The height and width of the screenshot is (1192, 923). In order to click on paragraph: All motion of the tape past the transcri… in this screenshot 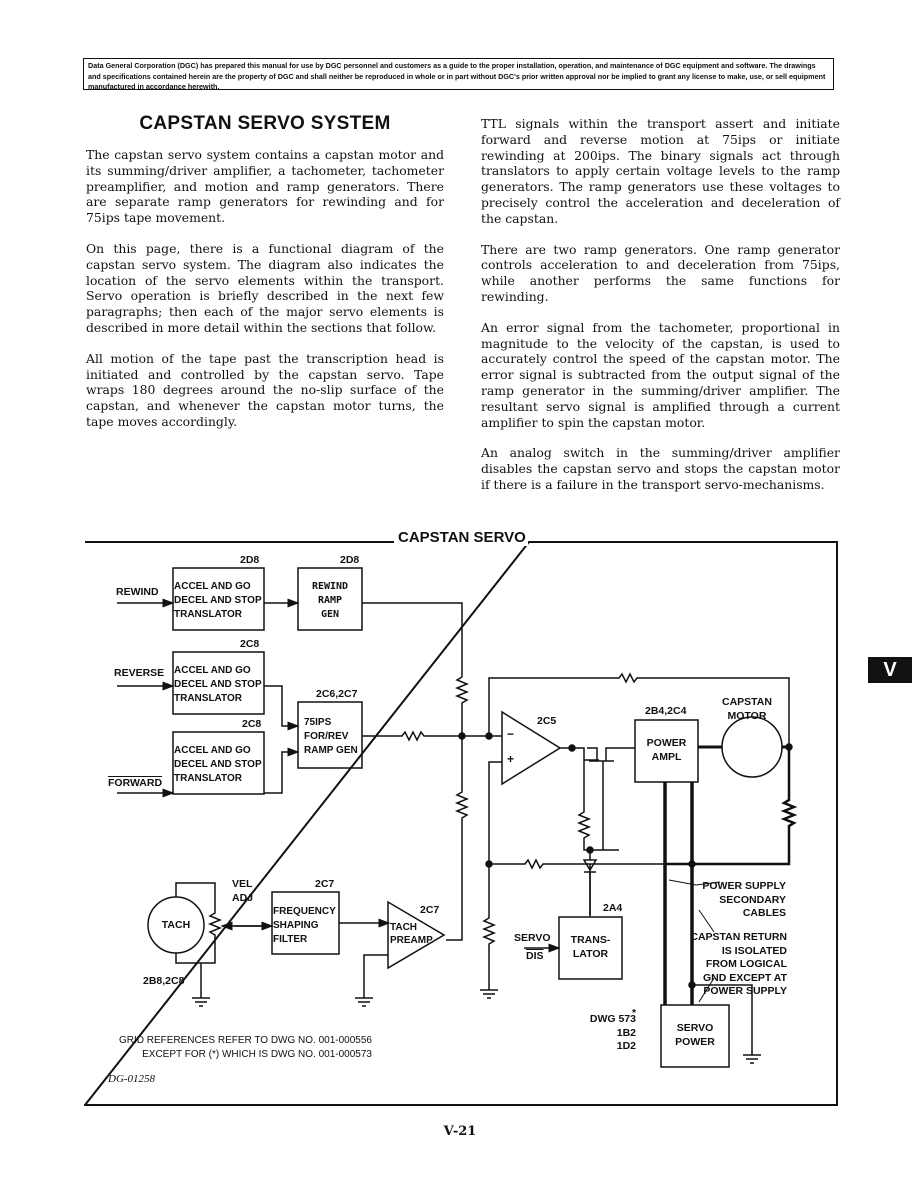, I will do `click(265, 389)`.